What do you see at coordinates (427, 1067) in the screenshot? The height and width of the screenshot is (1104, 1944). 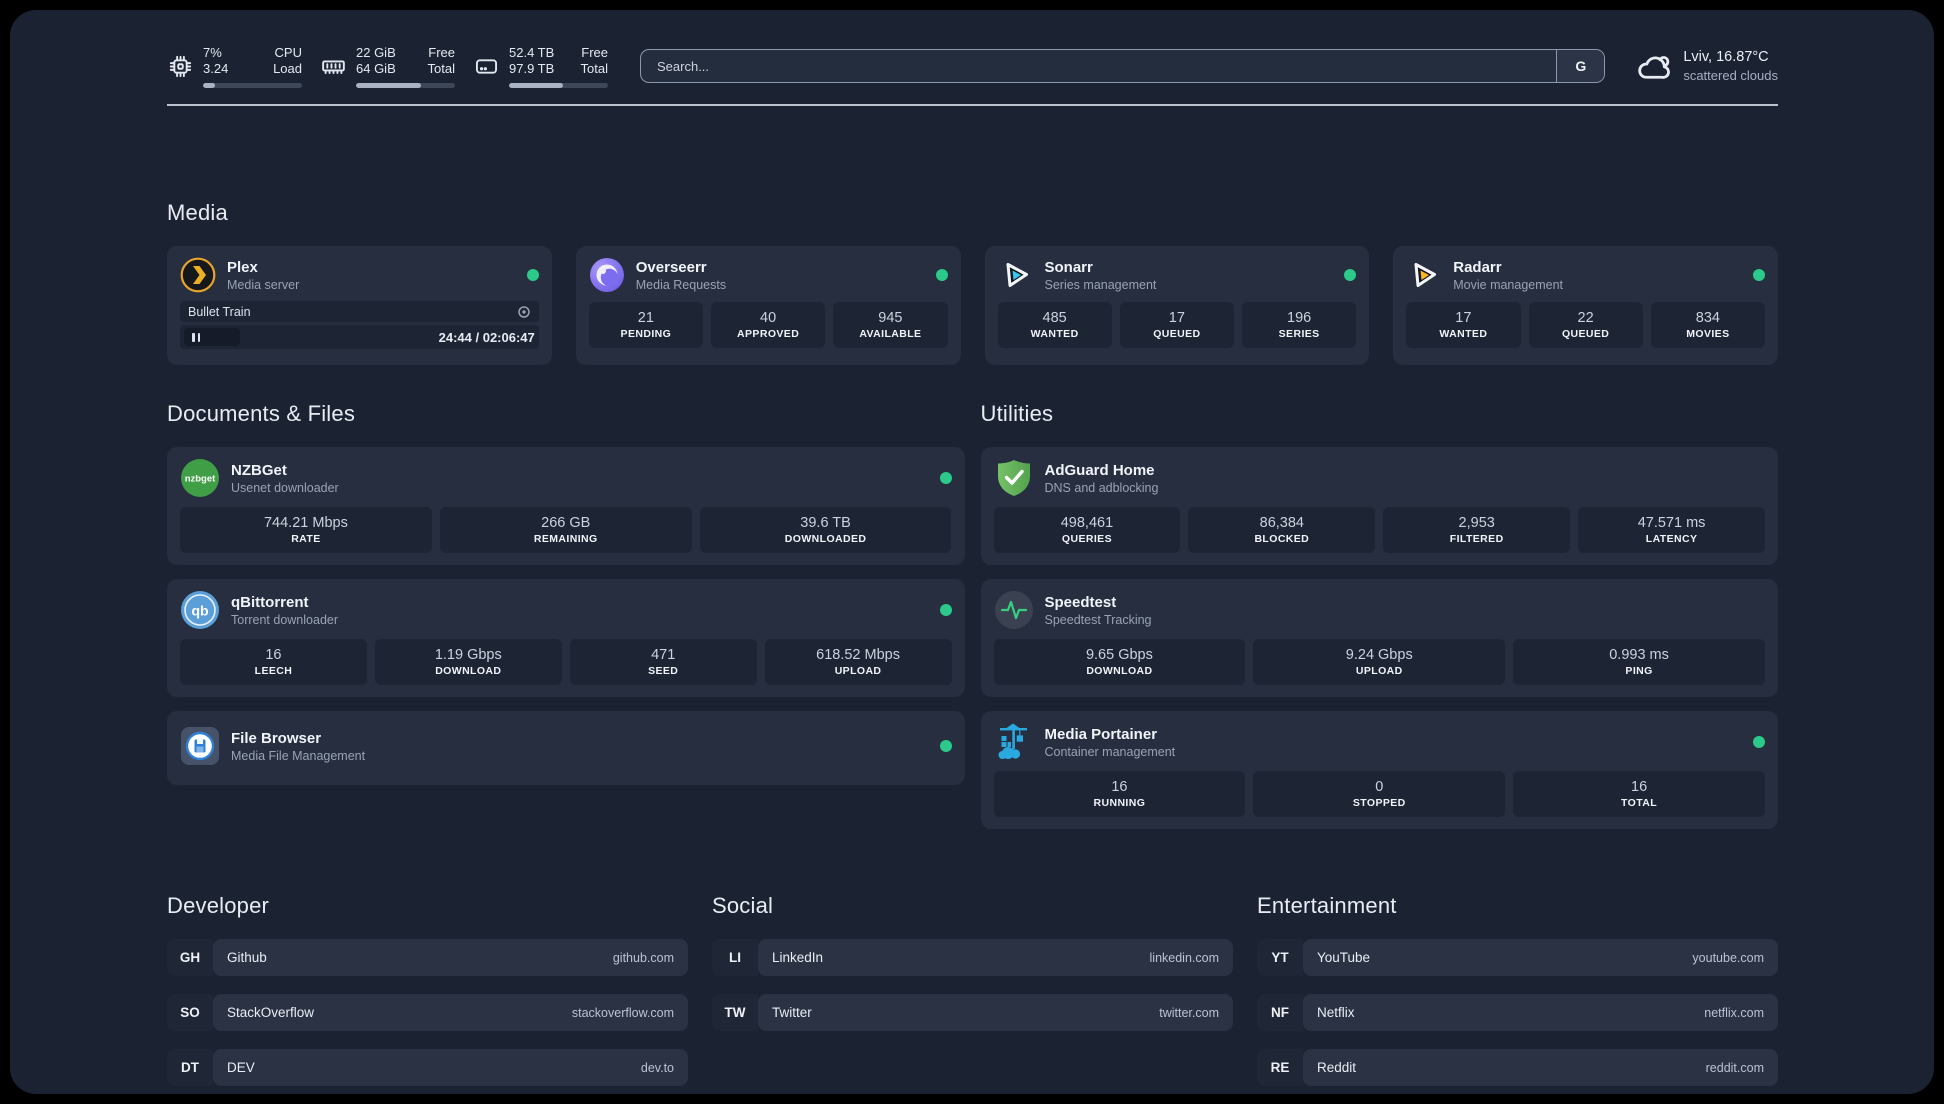 I see `bookmark-dev: DT DEV dev.to` at bounding box center [427, 1067].